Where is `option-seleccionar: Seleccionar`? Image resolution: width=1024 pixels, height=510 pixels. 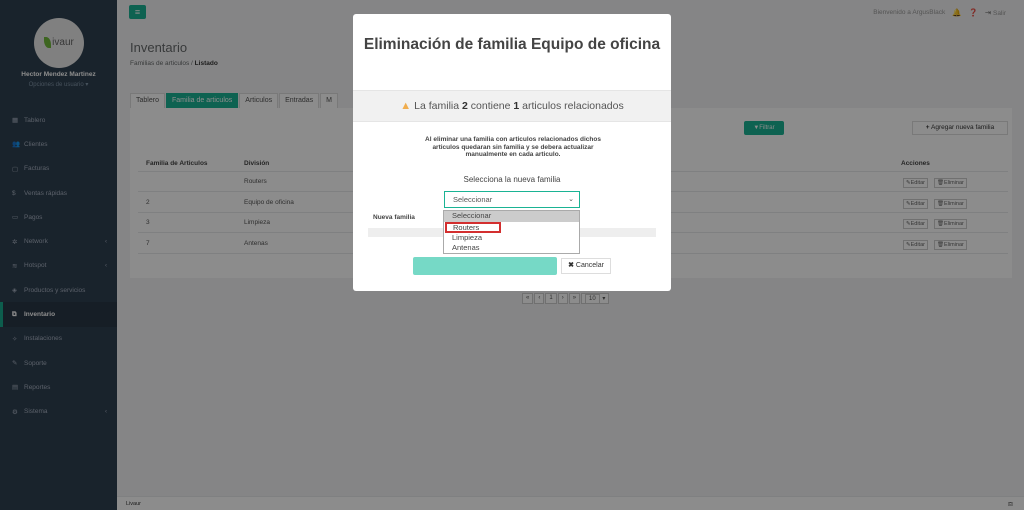 option-seleccionar: Seleccionar is located at coordinates (511, 216).